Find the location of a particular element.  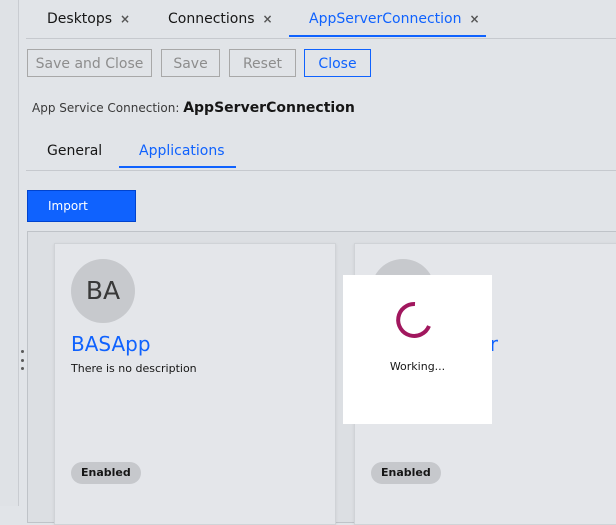

tab-connections: Connections × is located at coordinates (220, 19).